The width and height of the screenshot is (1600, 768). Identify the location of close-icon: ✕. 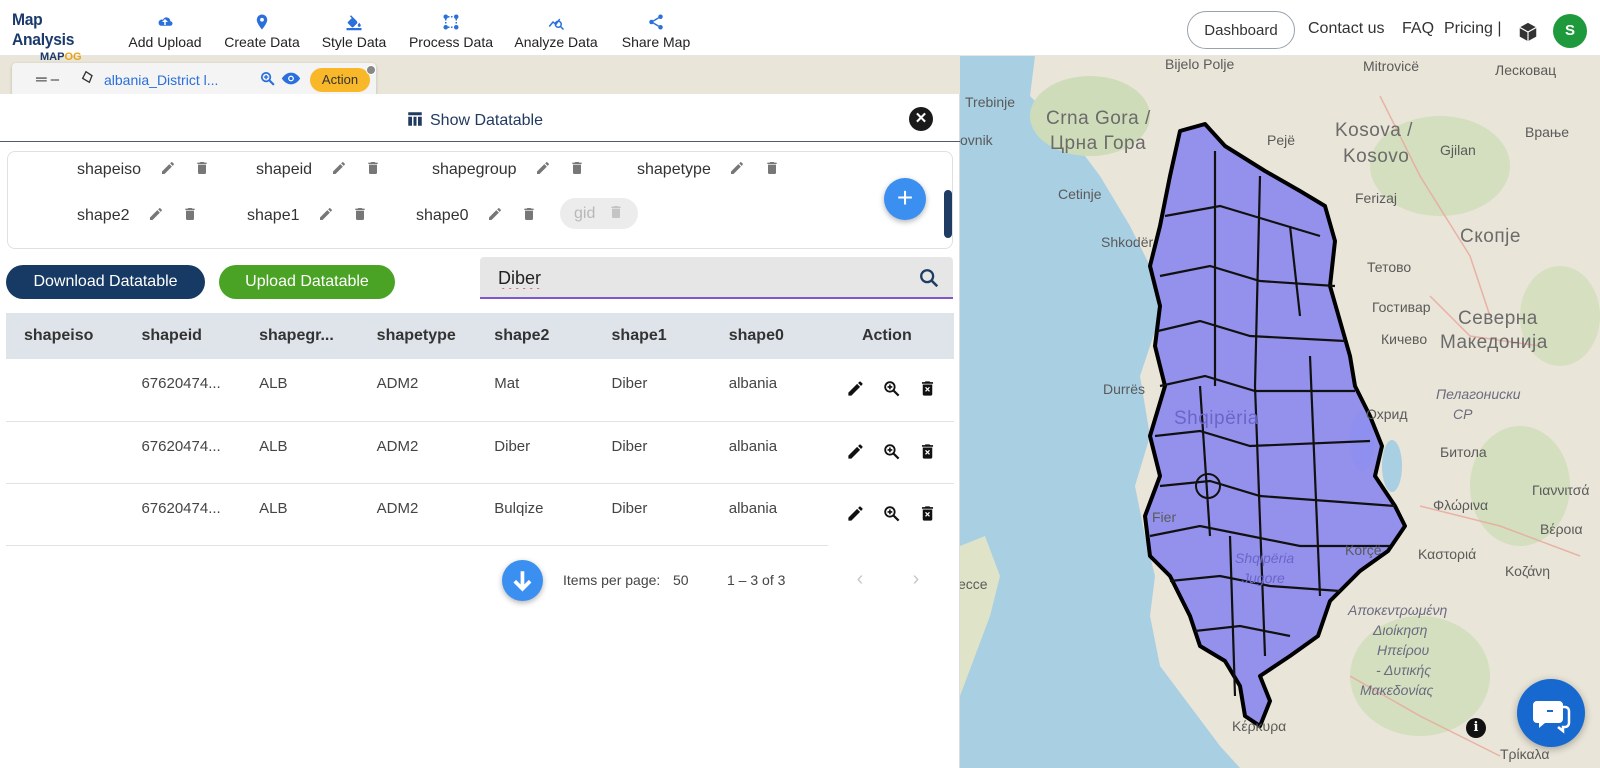
(921, 119).